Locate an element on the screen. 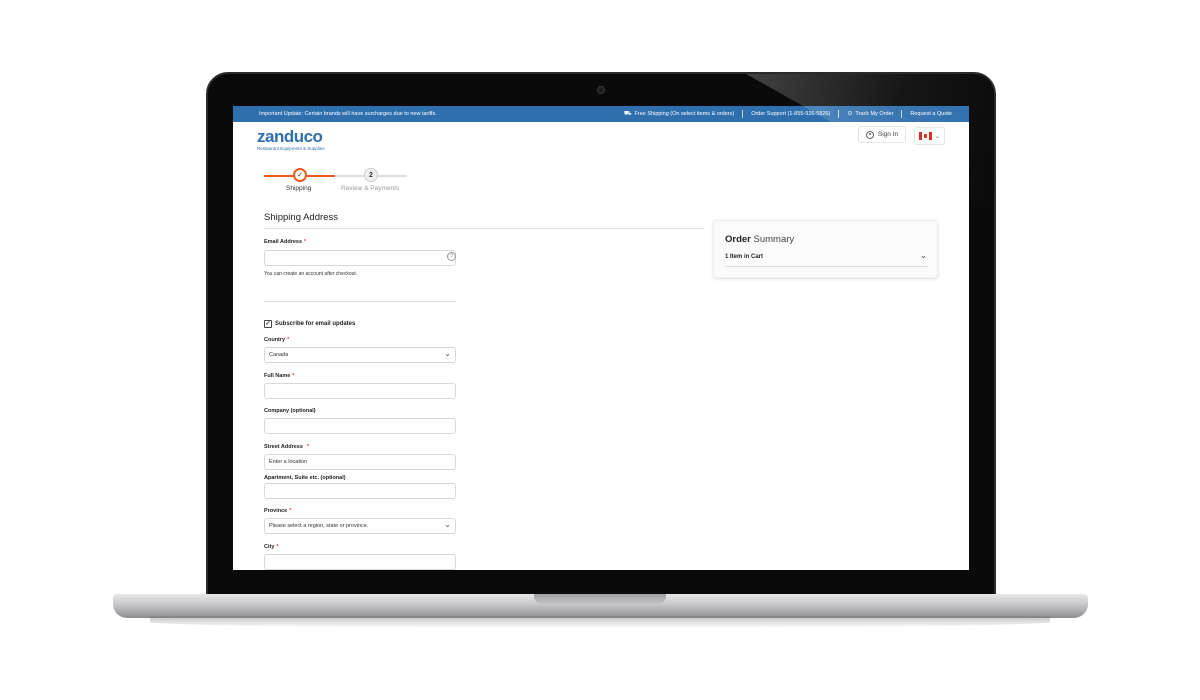 The image size is (1200, 700). email-field is located at coordinates (360, 258).